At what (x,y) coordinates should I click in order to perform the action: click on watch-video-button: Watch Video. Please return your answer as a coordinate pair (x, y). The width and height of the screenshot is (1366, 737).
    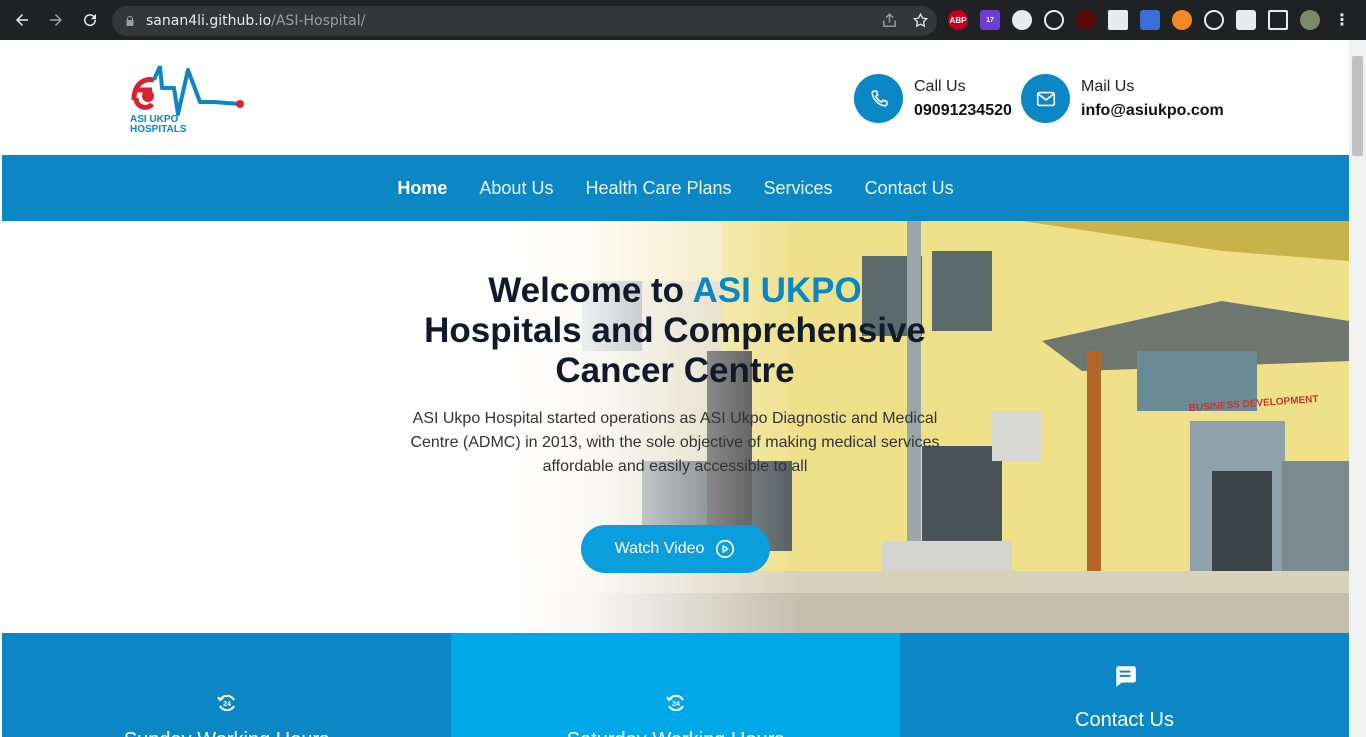
    Looking at the image, I should click on (675, 549).